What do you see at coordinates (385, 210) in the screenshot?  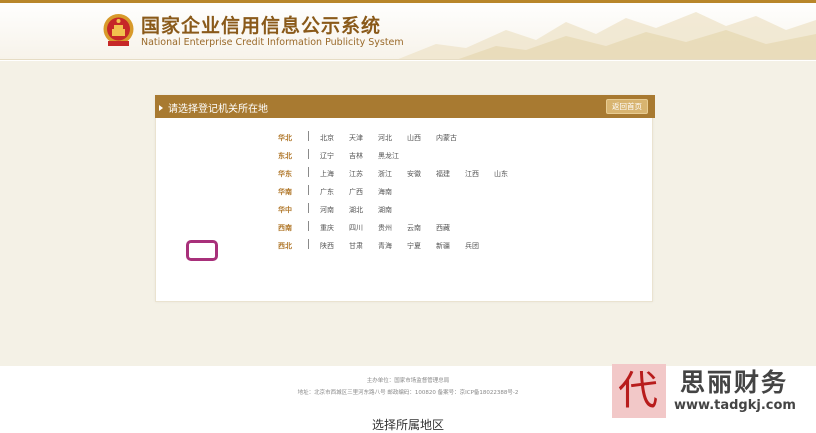 I see `province-link: 湖南` at bounding box center [385, 210].